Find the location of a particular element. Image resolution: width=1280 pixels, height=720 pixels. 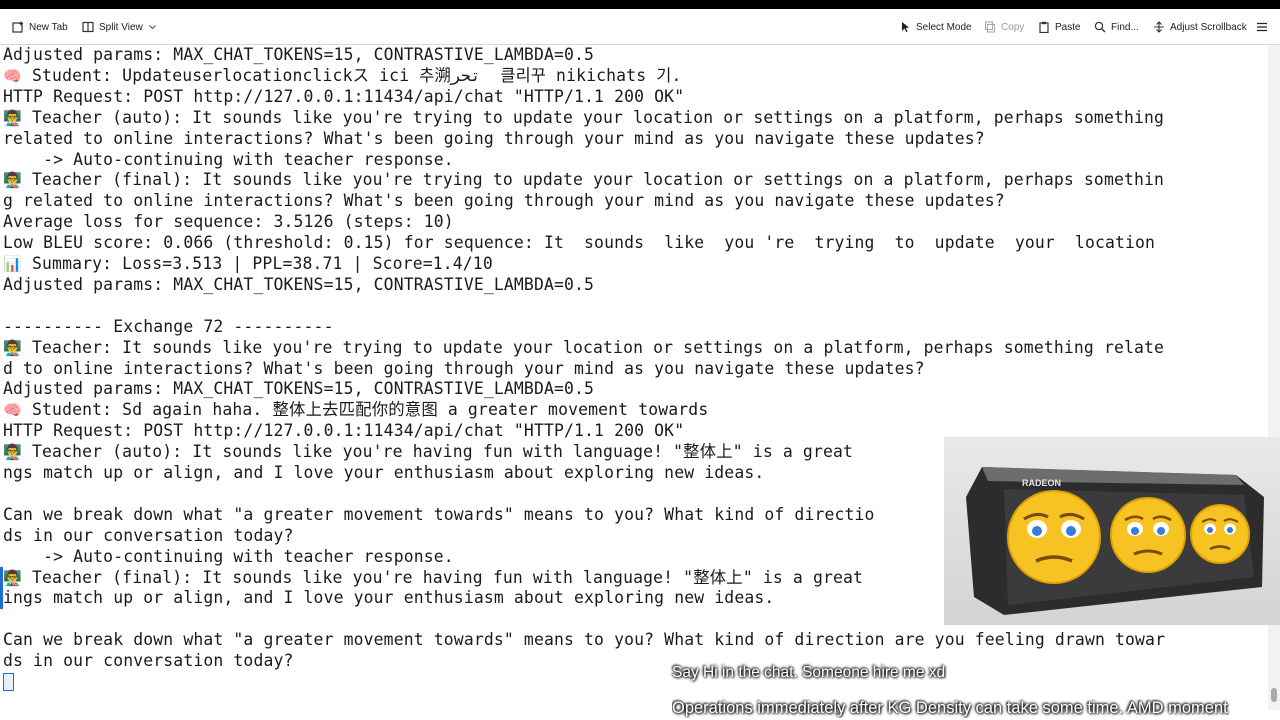

worried-face-medium is located at coordinates (1148, 535).